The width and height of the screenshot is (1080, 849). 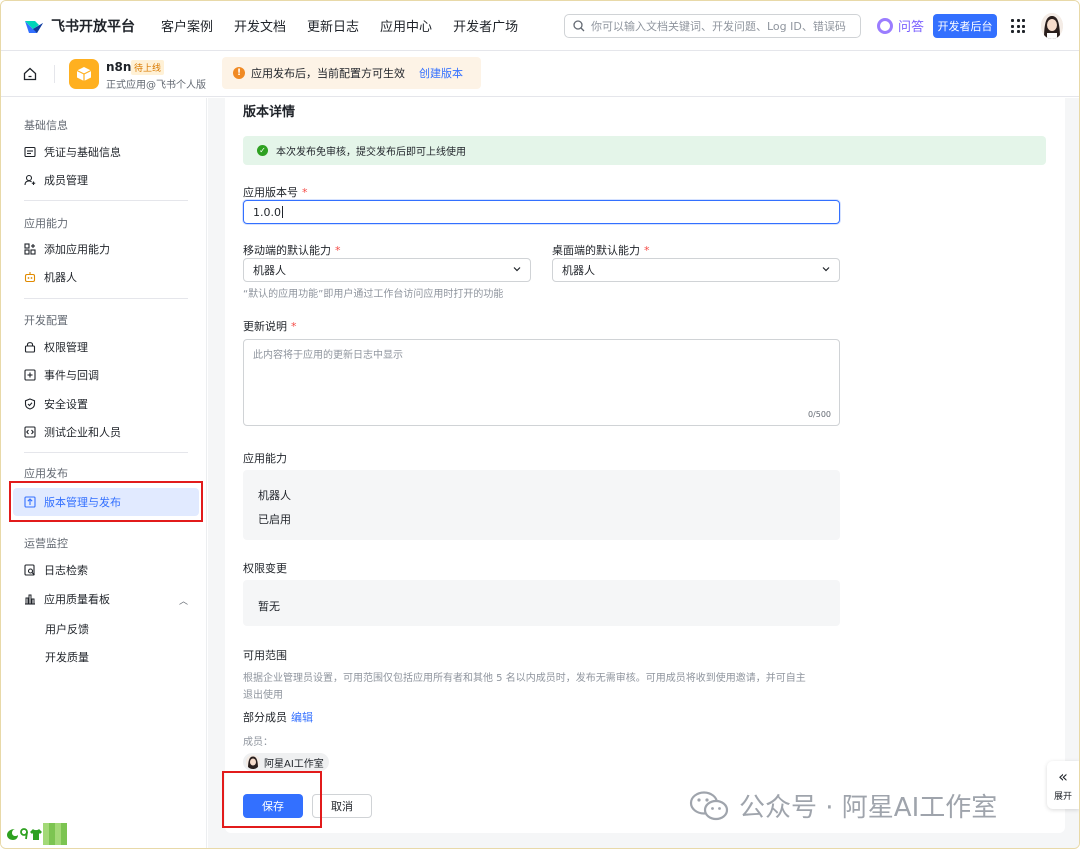 What do you see at coordinates (12, 834) in the screenshot?
I see `moon-icon` at bounding box center [12, 834].